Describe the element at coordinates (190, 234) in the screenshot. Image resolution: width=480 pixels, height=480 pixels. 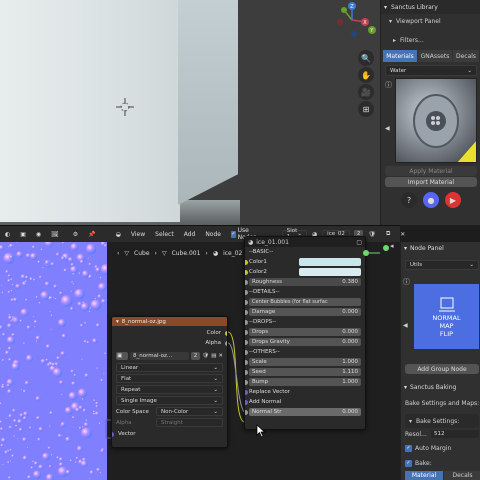
I see `menu-add: Add` at that location.